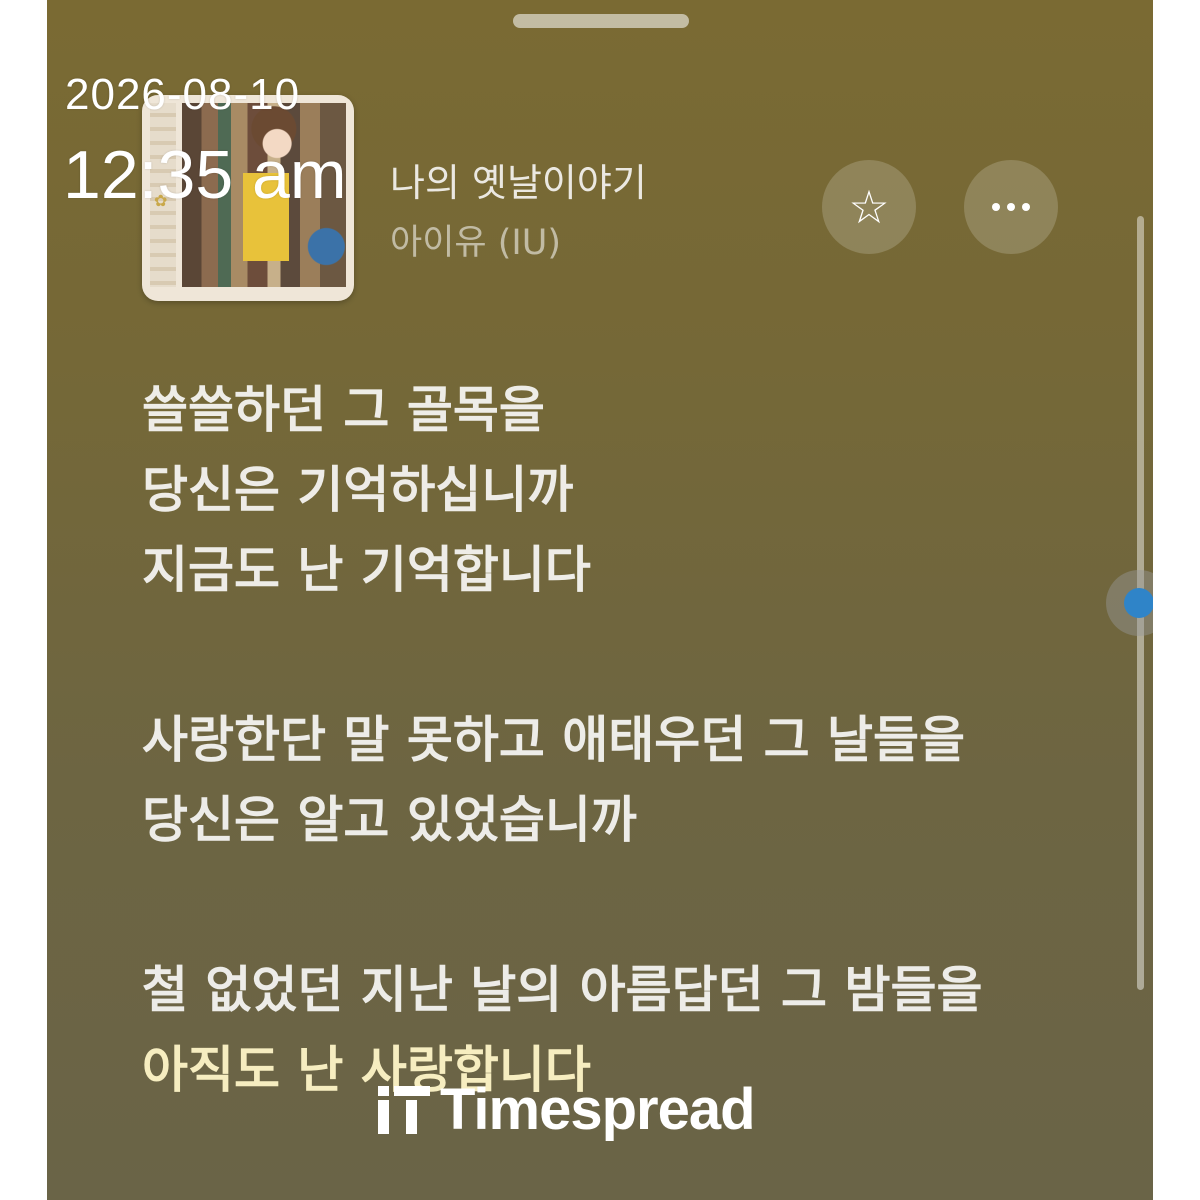 The image size is (1200, 1200). What do you see at coordinates (632, 490) in the screenshot?
I see `lyric-line: 당신은 기억하십니까` at bounding box center [632, 490].